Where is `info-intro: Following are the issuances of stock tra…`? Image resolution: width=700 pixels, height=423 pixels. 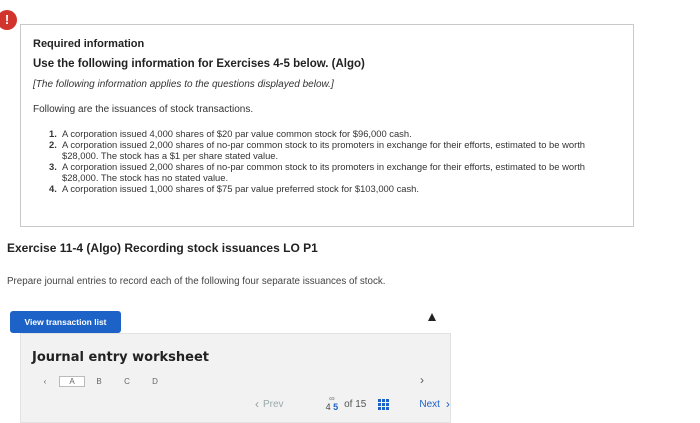 info-intro: Following are the issuances of stock tra… is located at coordinates (143, 109).